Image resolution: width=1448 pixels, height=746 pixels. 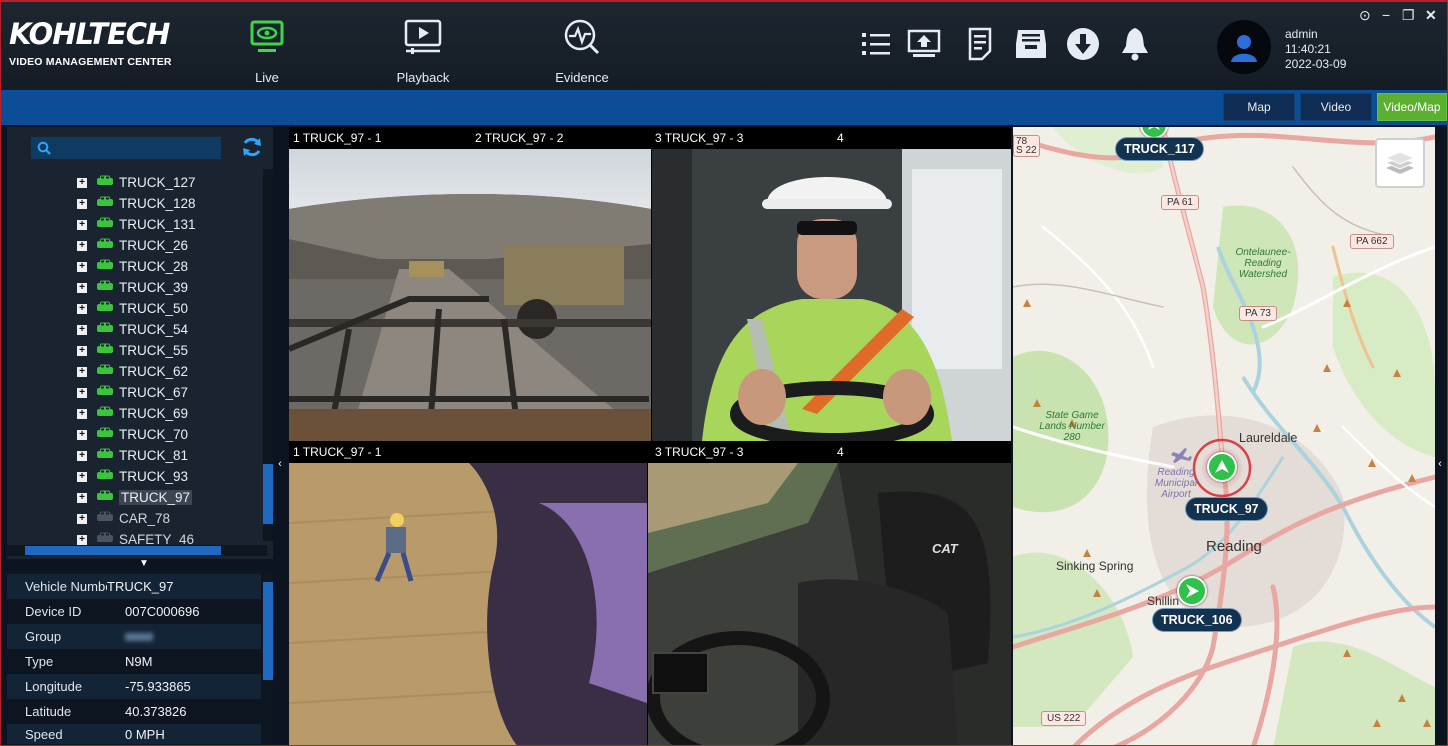 What do you see at coordinates (145, 518) in the screenshot?
I see `tree-item-label: CAR_78` at bounding box center [145, 518].